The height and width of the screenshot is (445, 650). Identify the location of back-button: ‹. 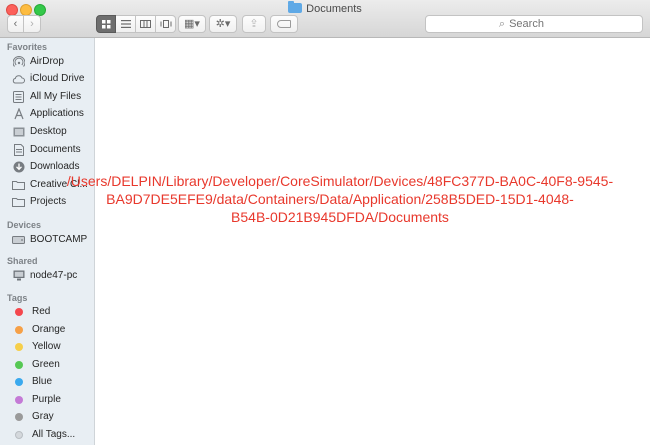
(15, 24).